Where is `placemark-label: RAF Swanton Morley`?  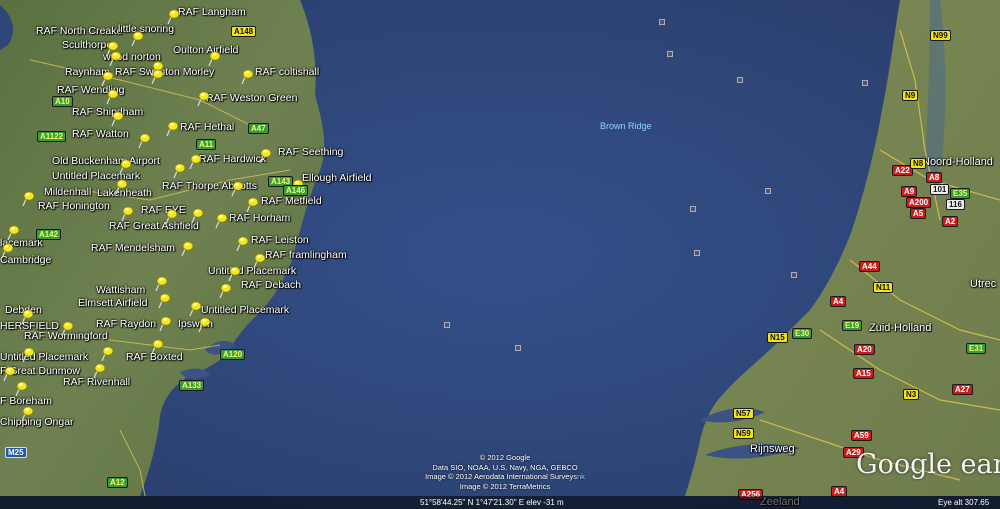
placemark-label: RAF Swanton Morley is located at coordinates (164, 72).